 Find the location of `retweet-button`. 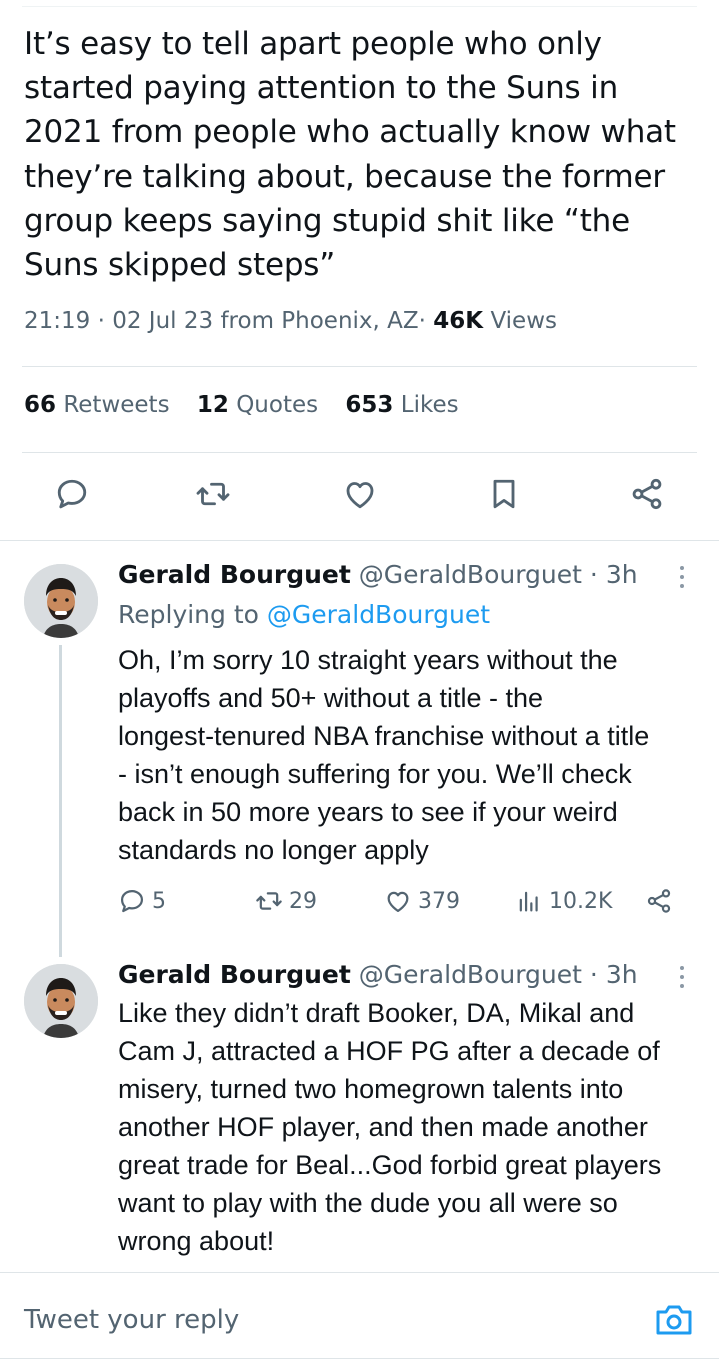

retweet-button is located at coordinates (213, 494).